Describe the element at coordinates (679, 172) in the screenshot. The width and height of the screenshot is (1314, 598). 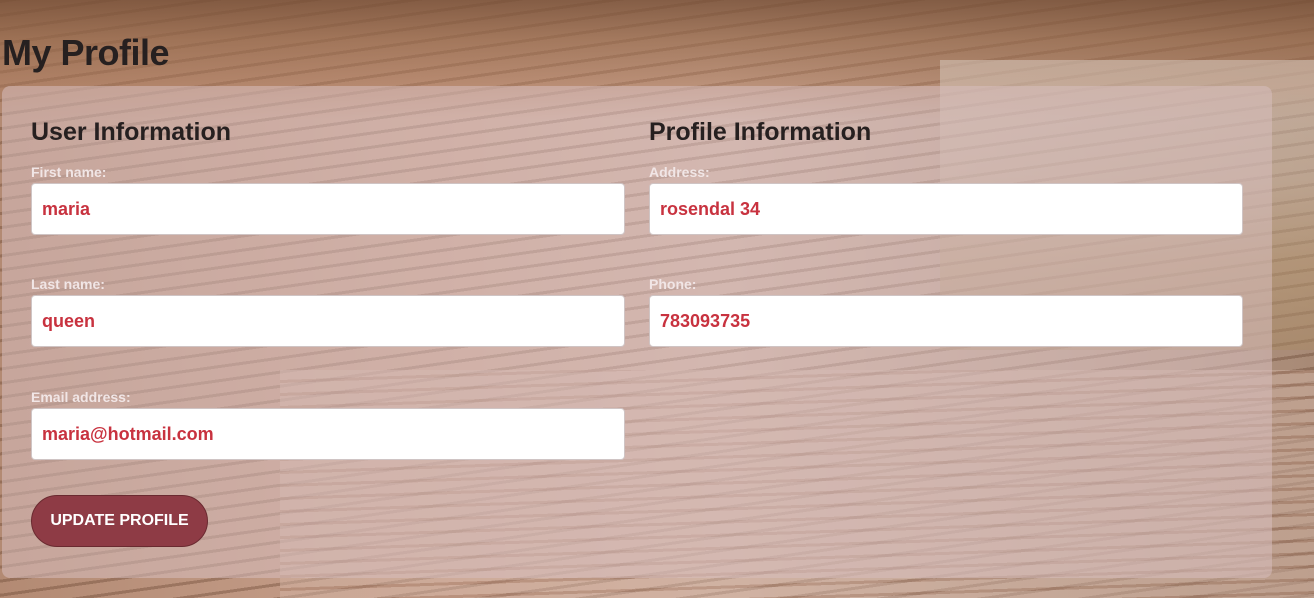
I see `address-label: Address:` at that location.